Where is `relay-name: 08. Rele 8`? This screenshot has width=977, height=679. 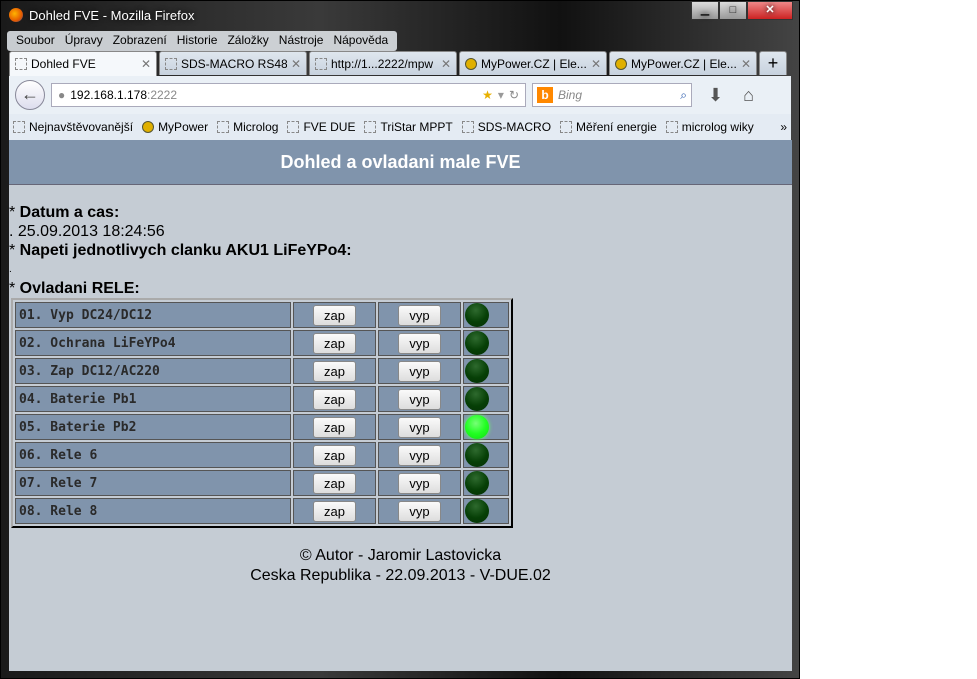
relay-name: 08. Rele 8 is located at coordinates (153, 511).